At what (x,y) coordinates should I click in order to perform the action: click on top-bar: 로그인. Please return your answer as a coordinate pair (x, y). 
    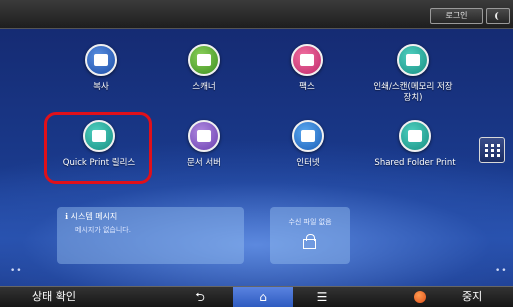
    Looking at the image, I should click on (256, 14).